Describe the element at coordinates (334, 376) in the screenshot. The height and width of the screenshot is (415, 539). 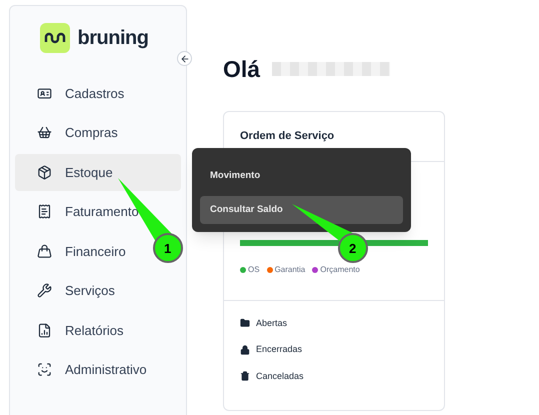
I see `status-link: Canceladas` at that location.